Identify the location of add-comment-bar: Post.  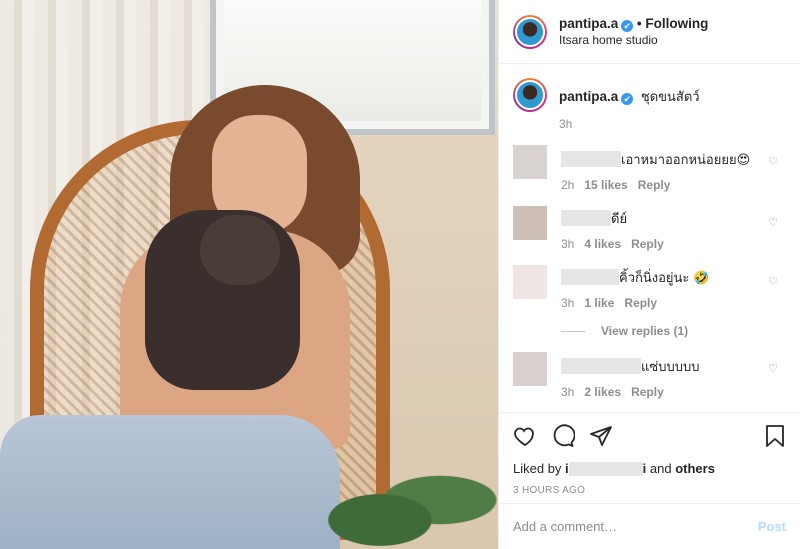
(649, 526).